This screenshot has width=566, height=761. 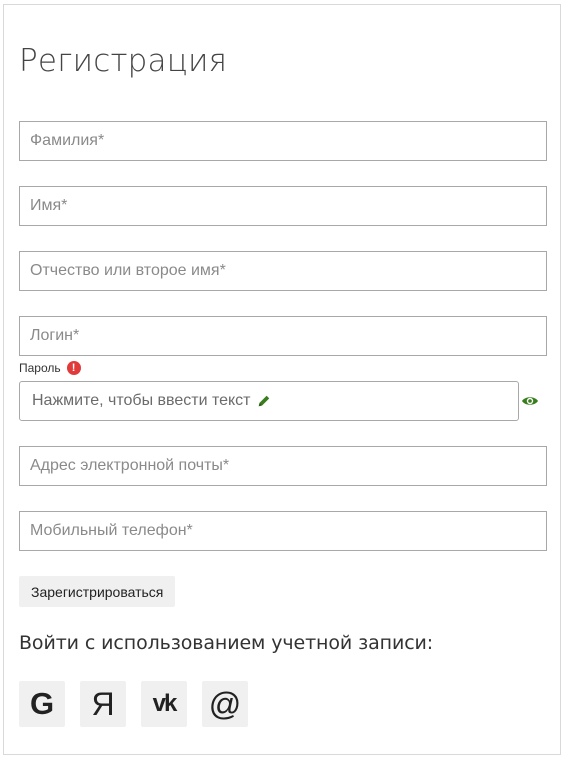 I want to click on password-input: Нажмите, чтобы ввести текст, so click(x=269, y=401).